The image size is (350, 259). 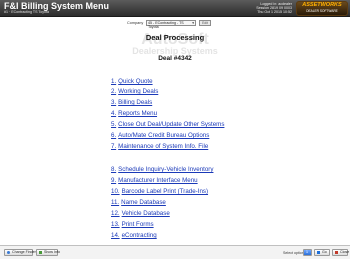 What do you see at coordinates (134, 113) in the screenshot?
I see `menu-item-reports-menu: 4. Reports Menu` at bounding box center [134, 113].